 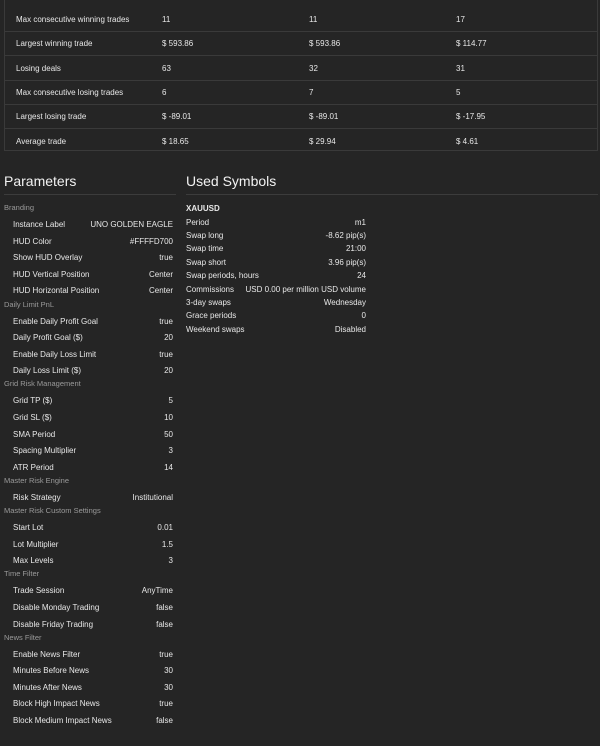 What do you see at coordinates (166, 68) in the screenshot?
I see `stats-value: 63` at bounding box center [166, 68].